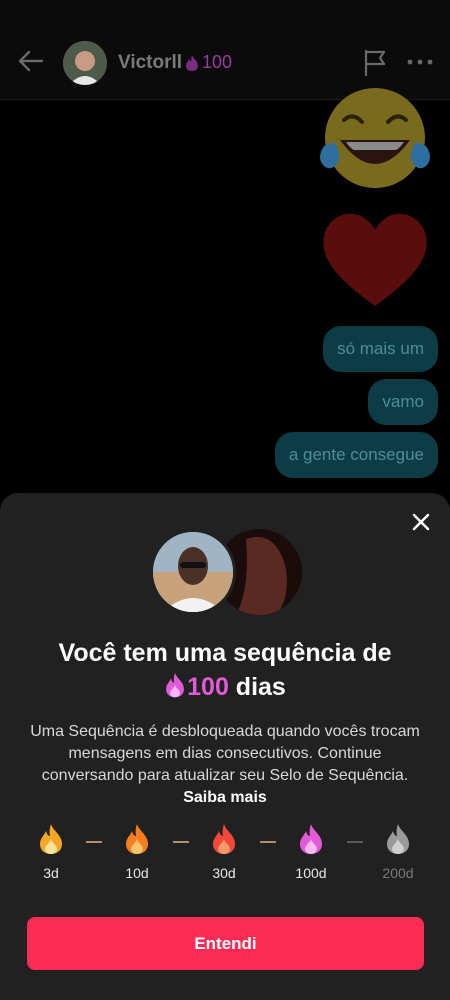  What do you see at coordinates (193, 572) in the screenshot?
I see `user-avatar` at bounding box center [193, 572].